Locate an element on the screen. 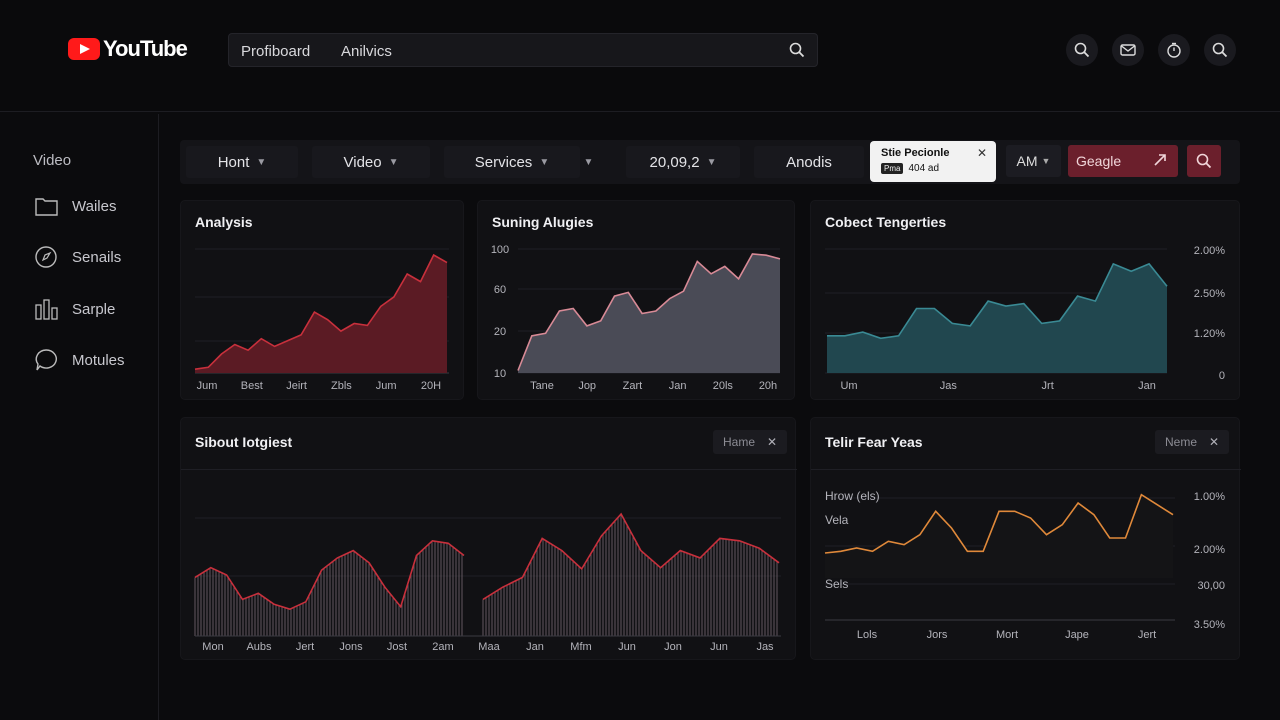 This screenshot has height=720, width=1280. x-tick-label: 20h is located at coordinates (768, 386).